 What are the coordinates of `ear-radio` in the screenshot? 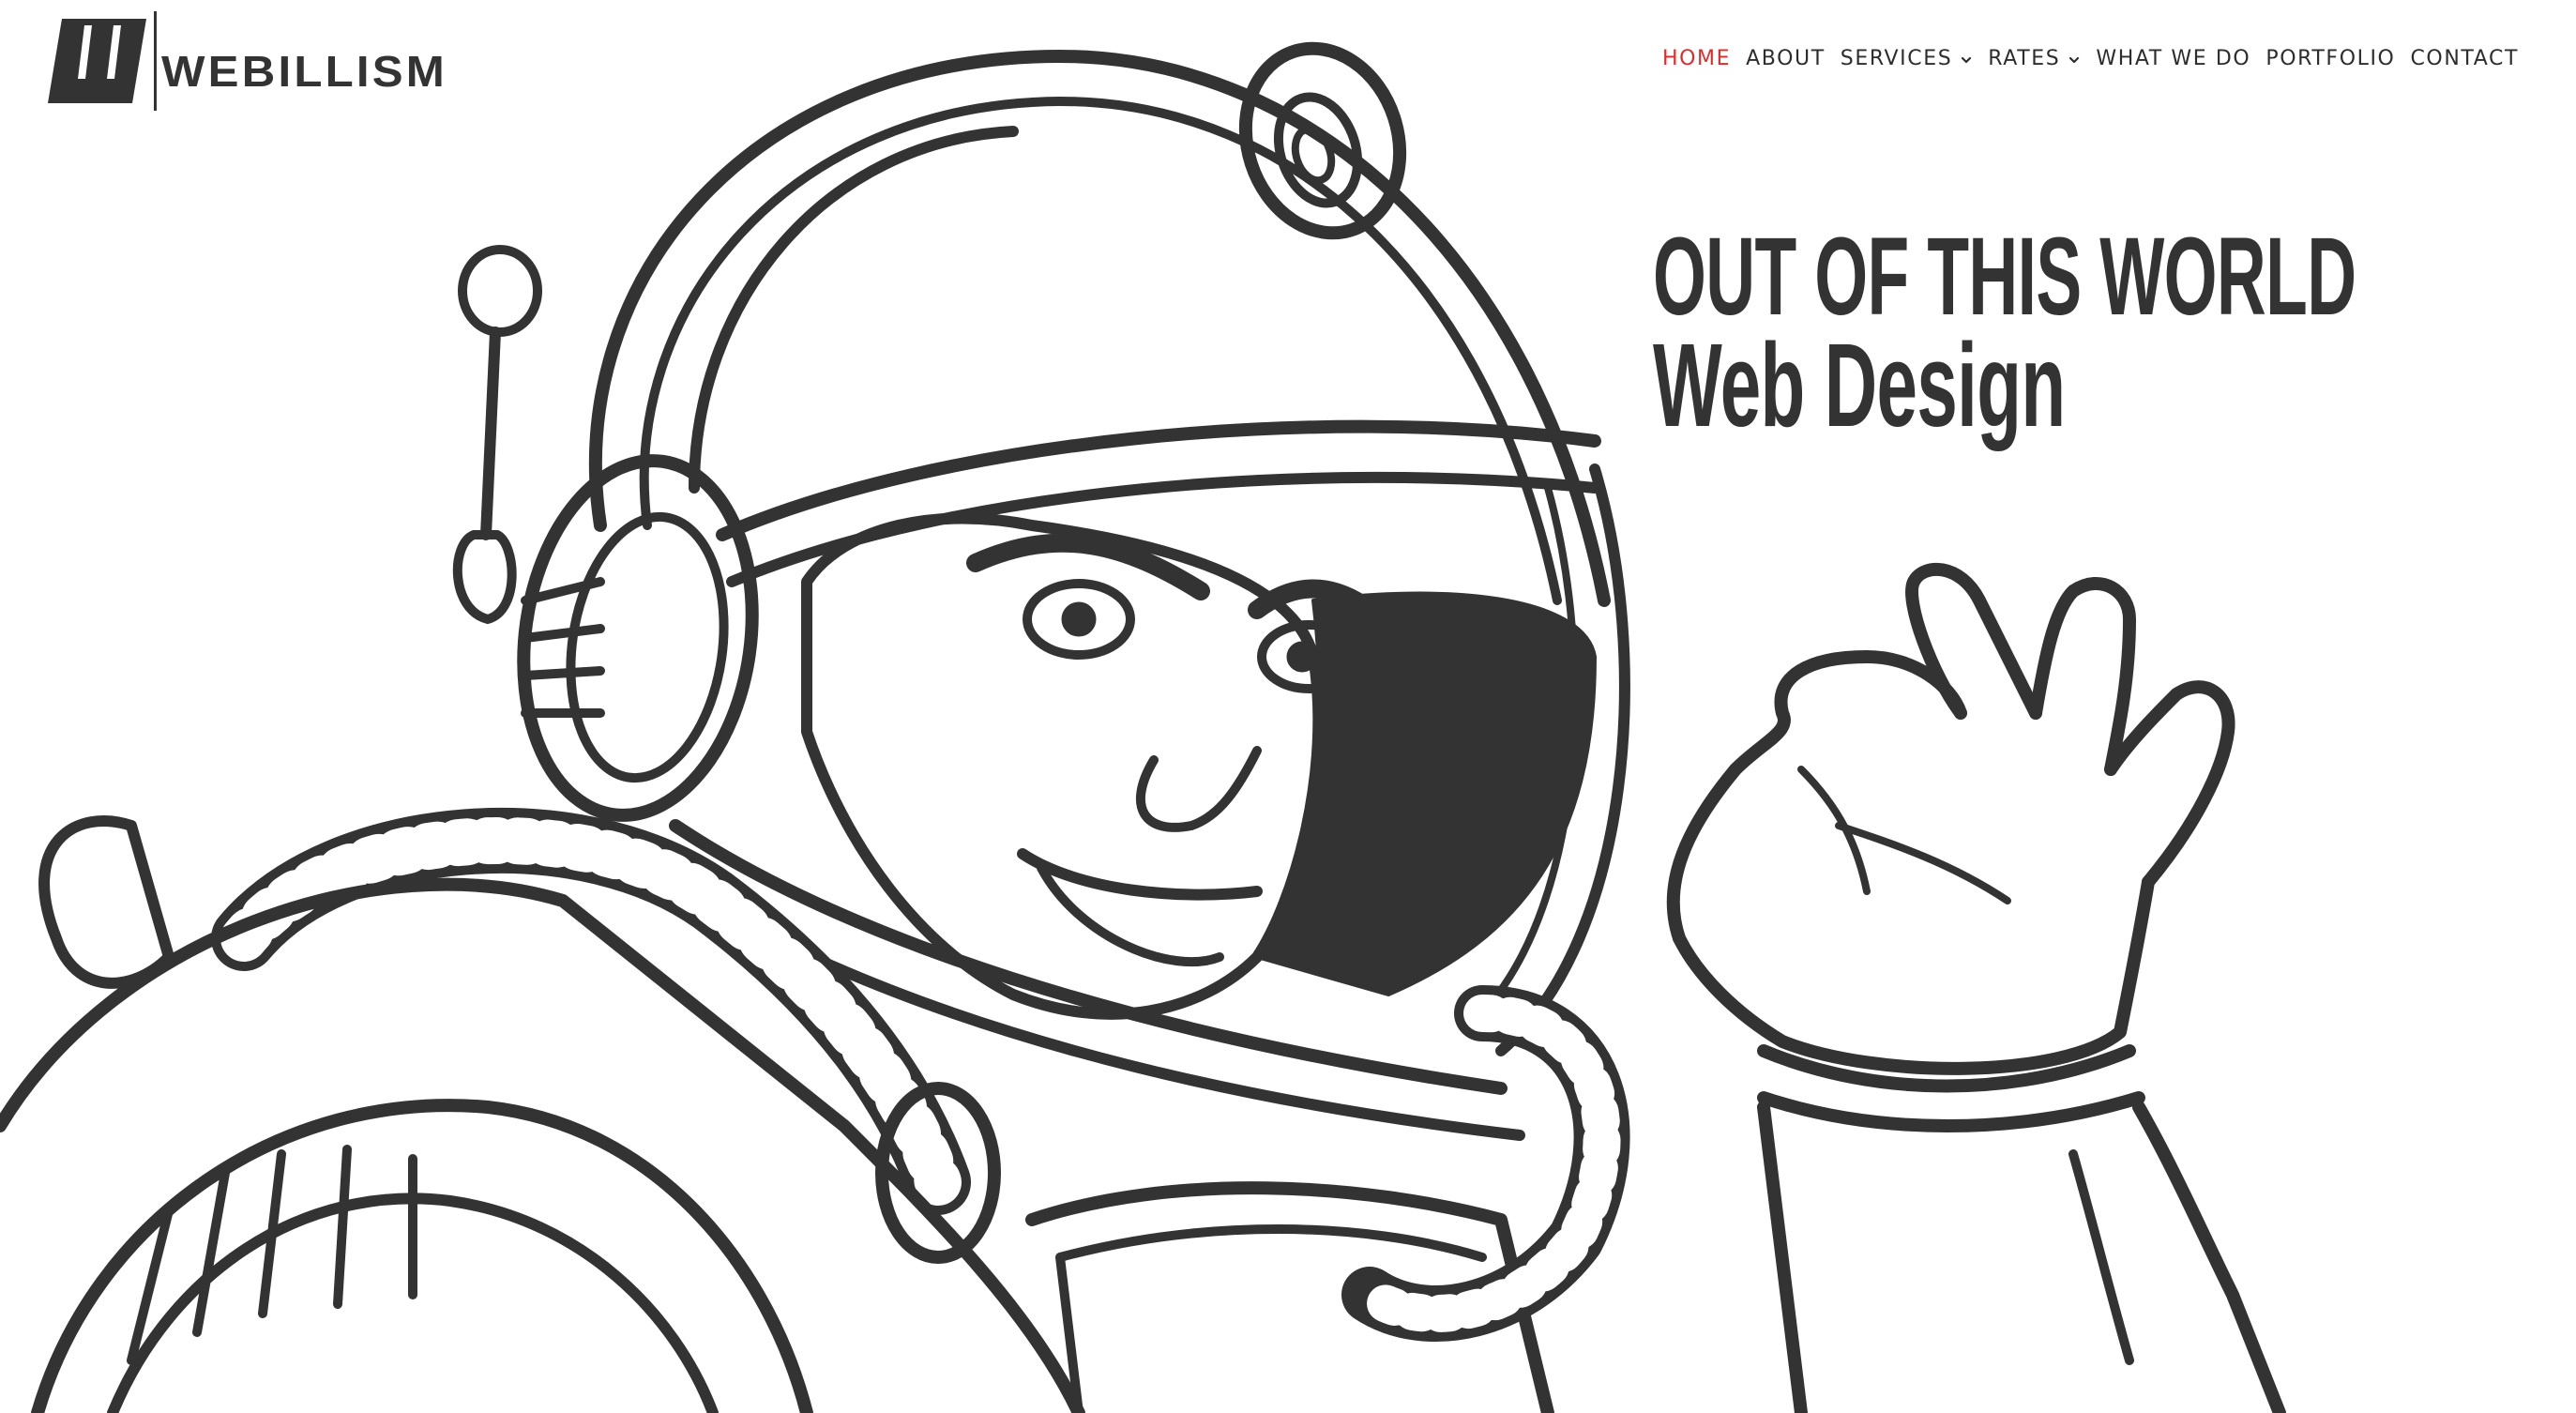 It's located at (638, 638).